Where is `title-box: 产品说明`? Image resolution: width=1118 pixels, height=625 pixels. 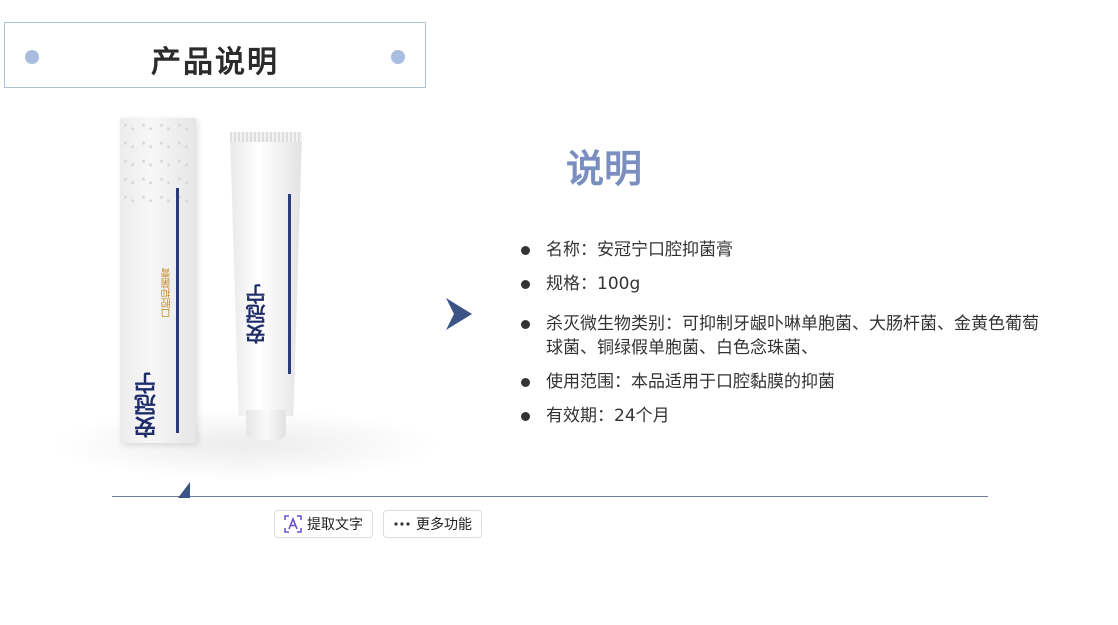
title-box: 产品说明 is located at coordinates (215, 55).